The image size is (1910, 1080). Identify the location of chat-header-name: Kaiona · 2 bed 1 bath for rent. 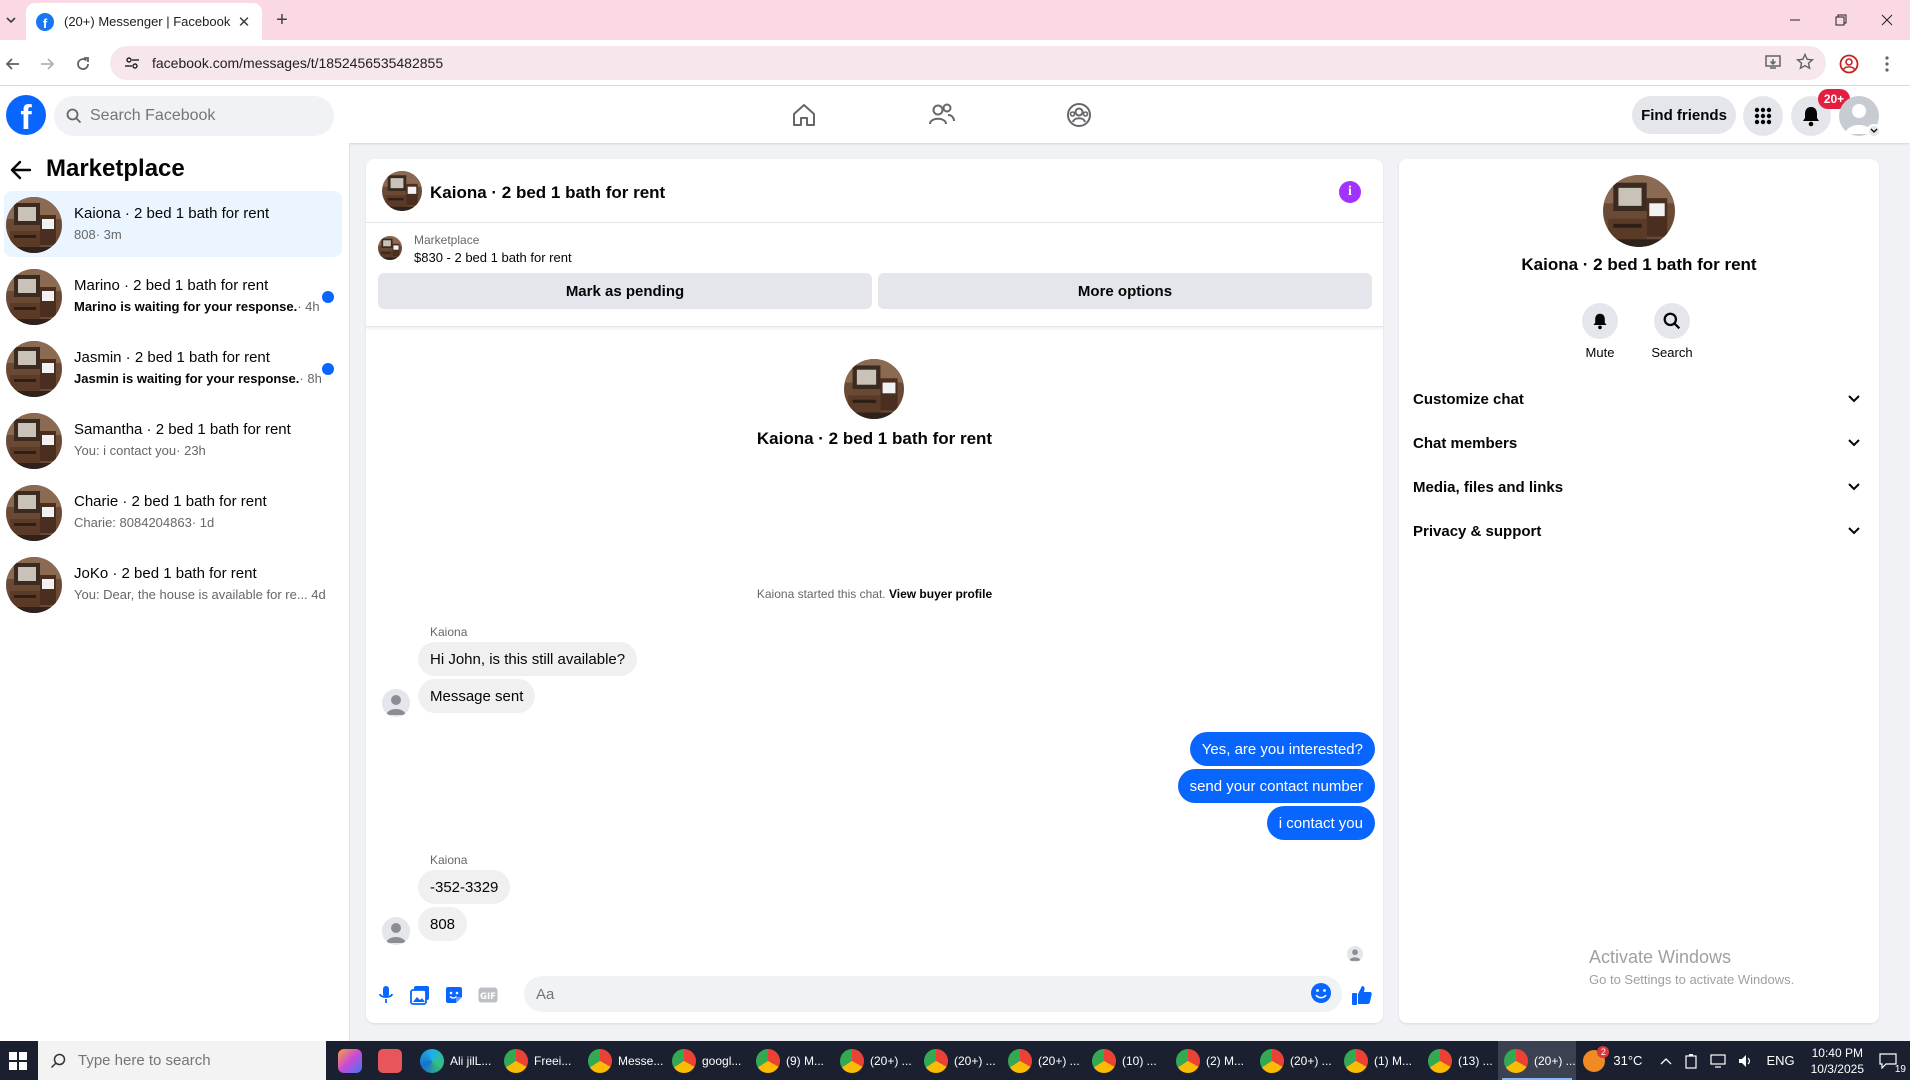
(547, 193).